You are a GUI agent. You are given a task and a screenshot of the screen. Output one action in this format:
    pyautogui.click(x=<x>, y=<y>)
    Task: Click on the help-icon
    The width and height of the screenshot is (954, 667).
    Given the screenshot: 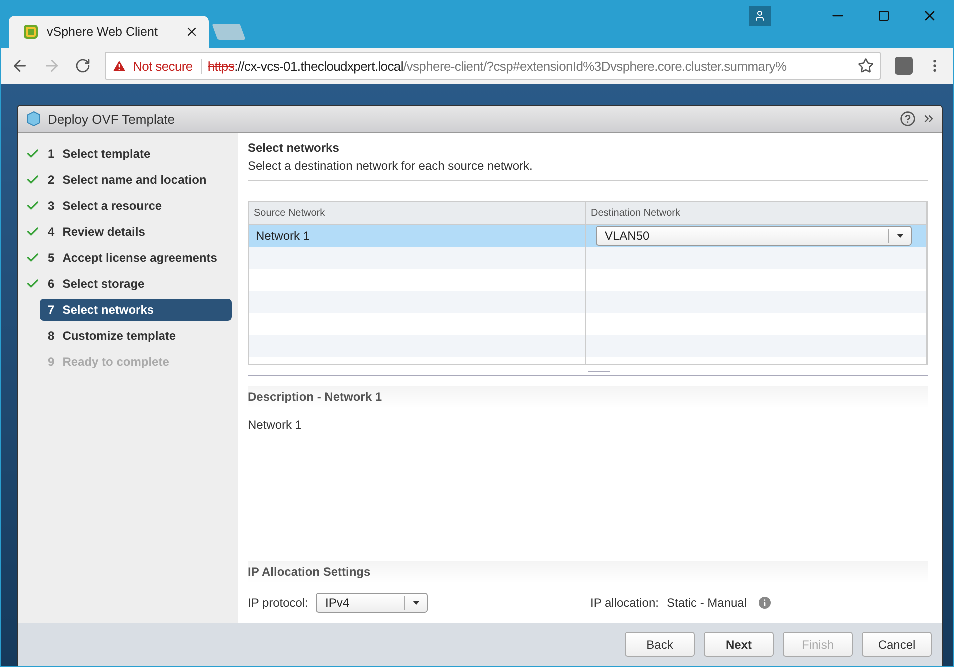 What is the action you would take?
    pyautogui.click(x=908, y=119)
    